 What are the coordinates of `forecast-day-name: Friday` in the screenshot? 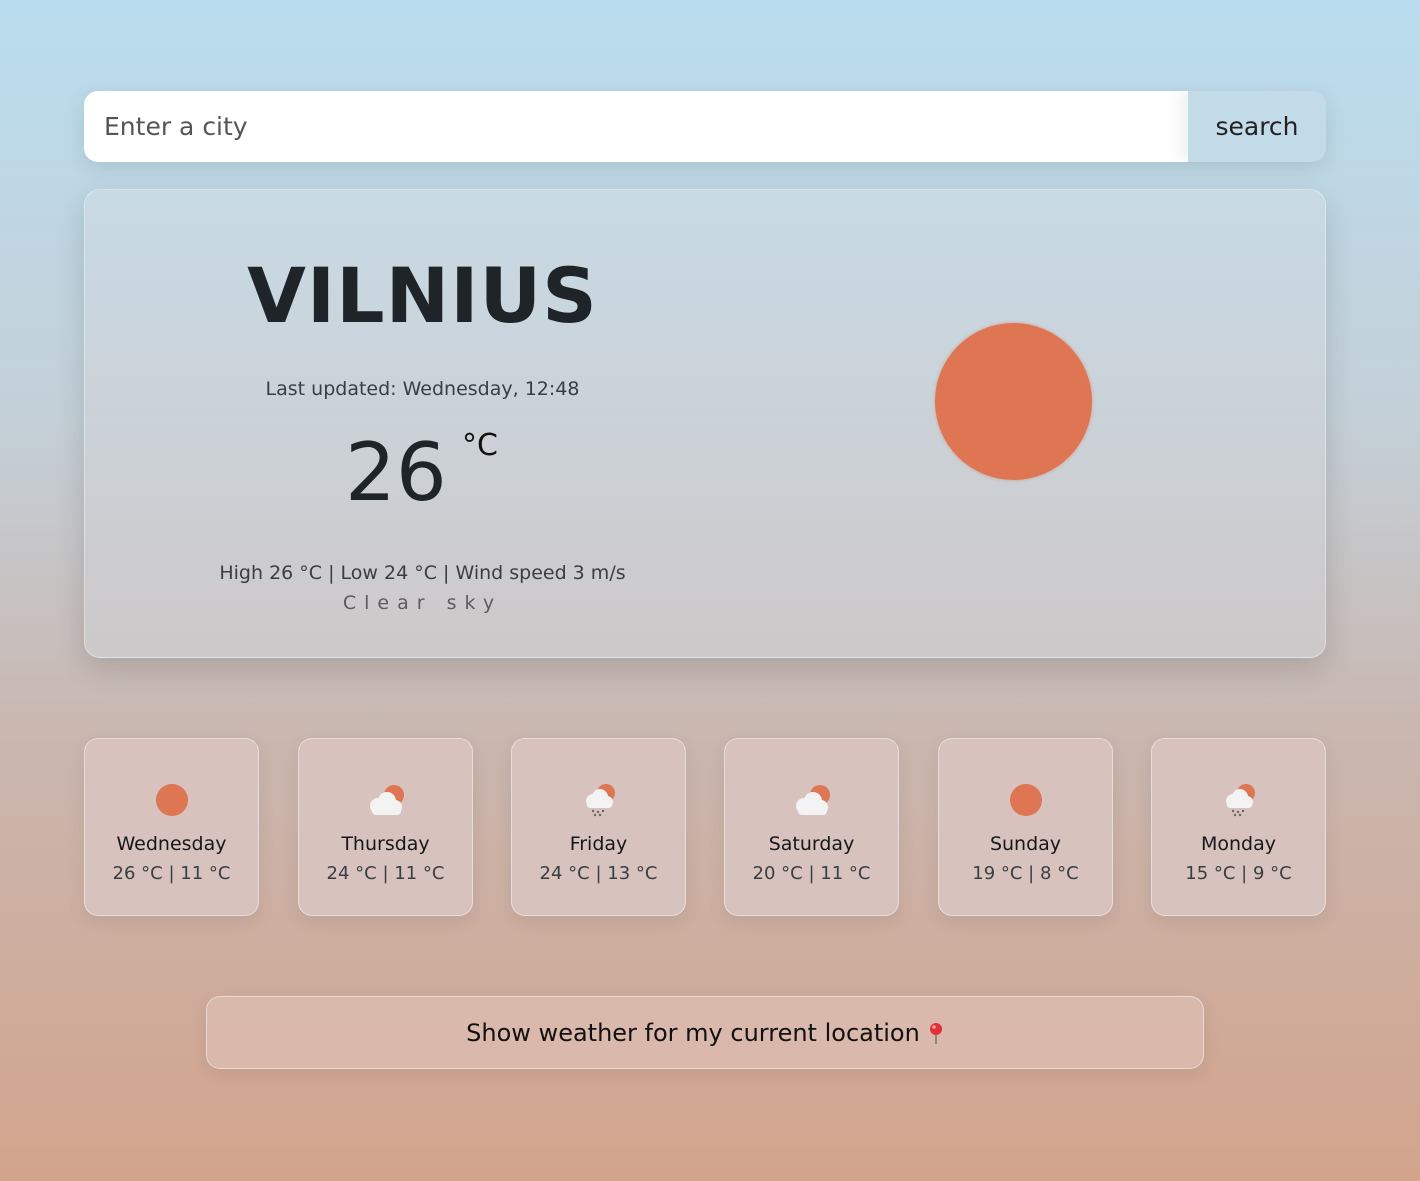 It's located at (598, 844).